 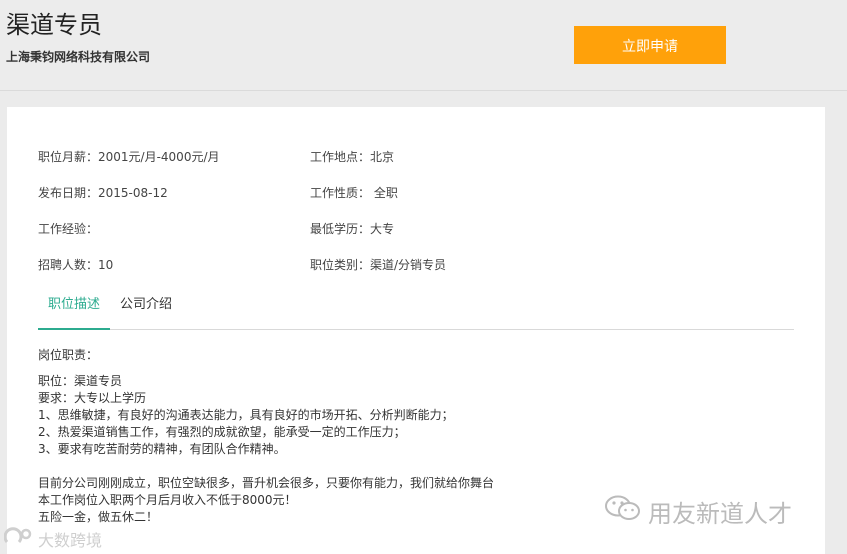 I want to click on experience-info: 工作经验：, so click(x=68, y=229).